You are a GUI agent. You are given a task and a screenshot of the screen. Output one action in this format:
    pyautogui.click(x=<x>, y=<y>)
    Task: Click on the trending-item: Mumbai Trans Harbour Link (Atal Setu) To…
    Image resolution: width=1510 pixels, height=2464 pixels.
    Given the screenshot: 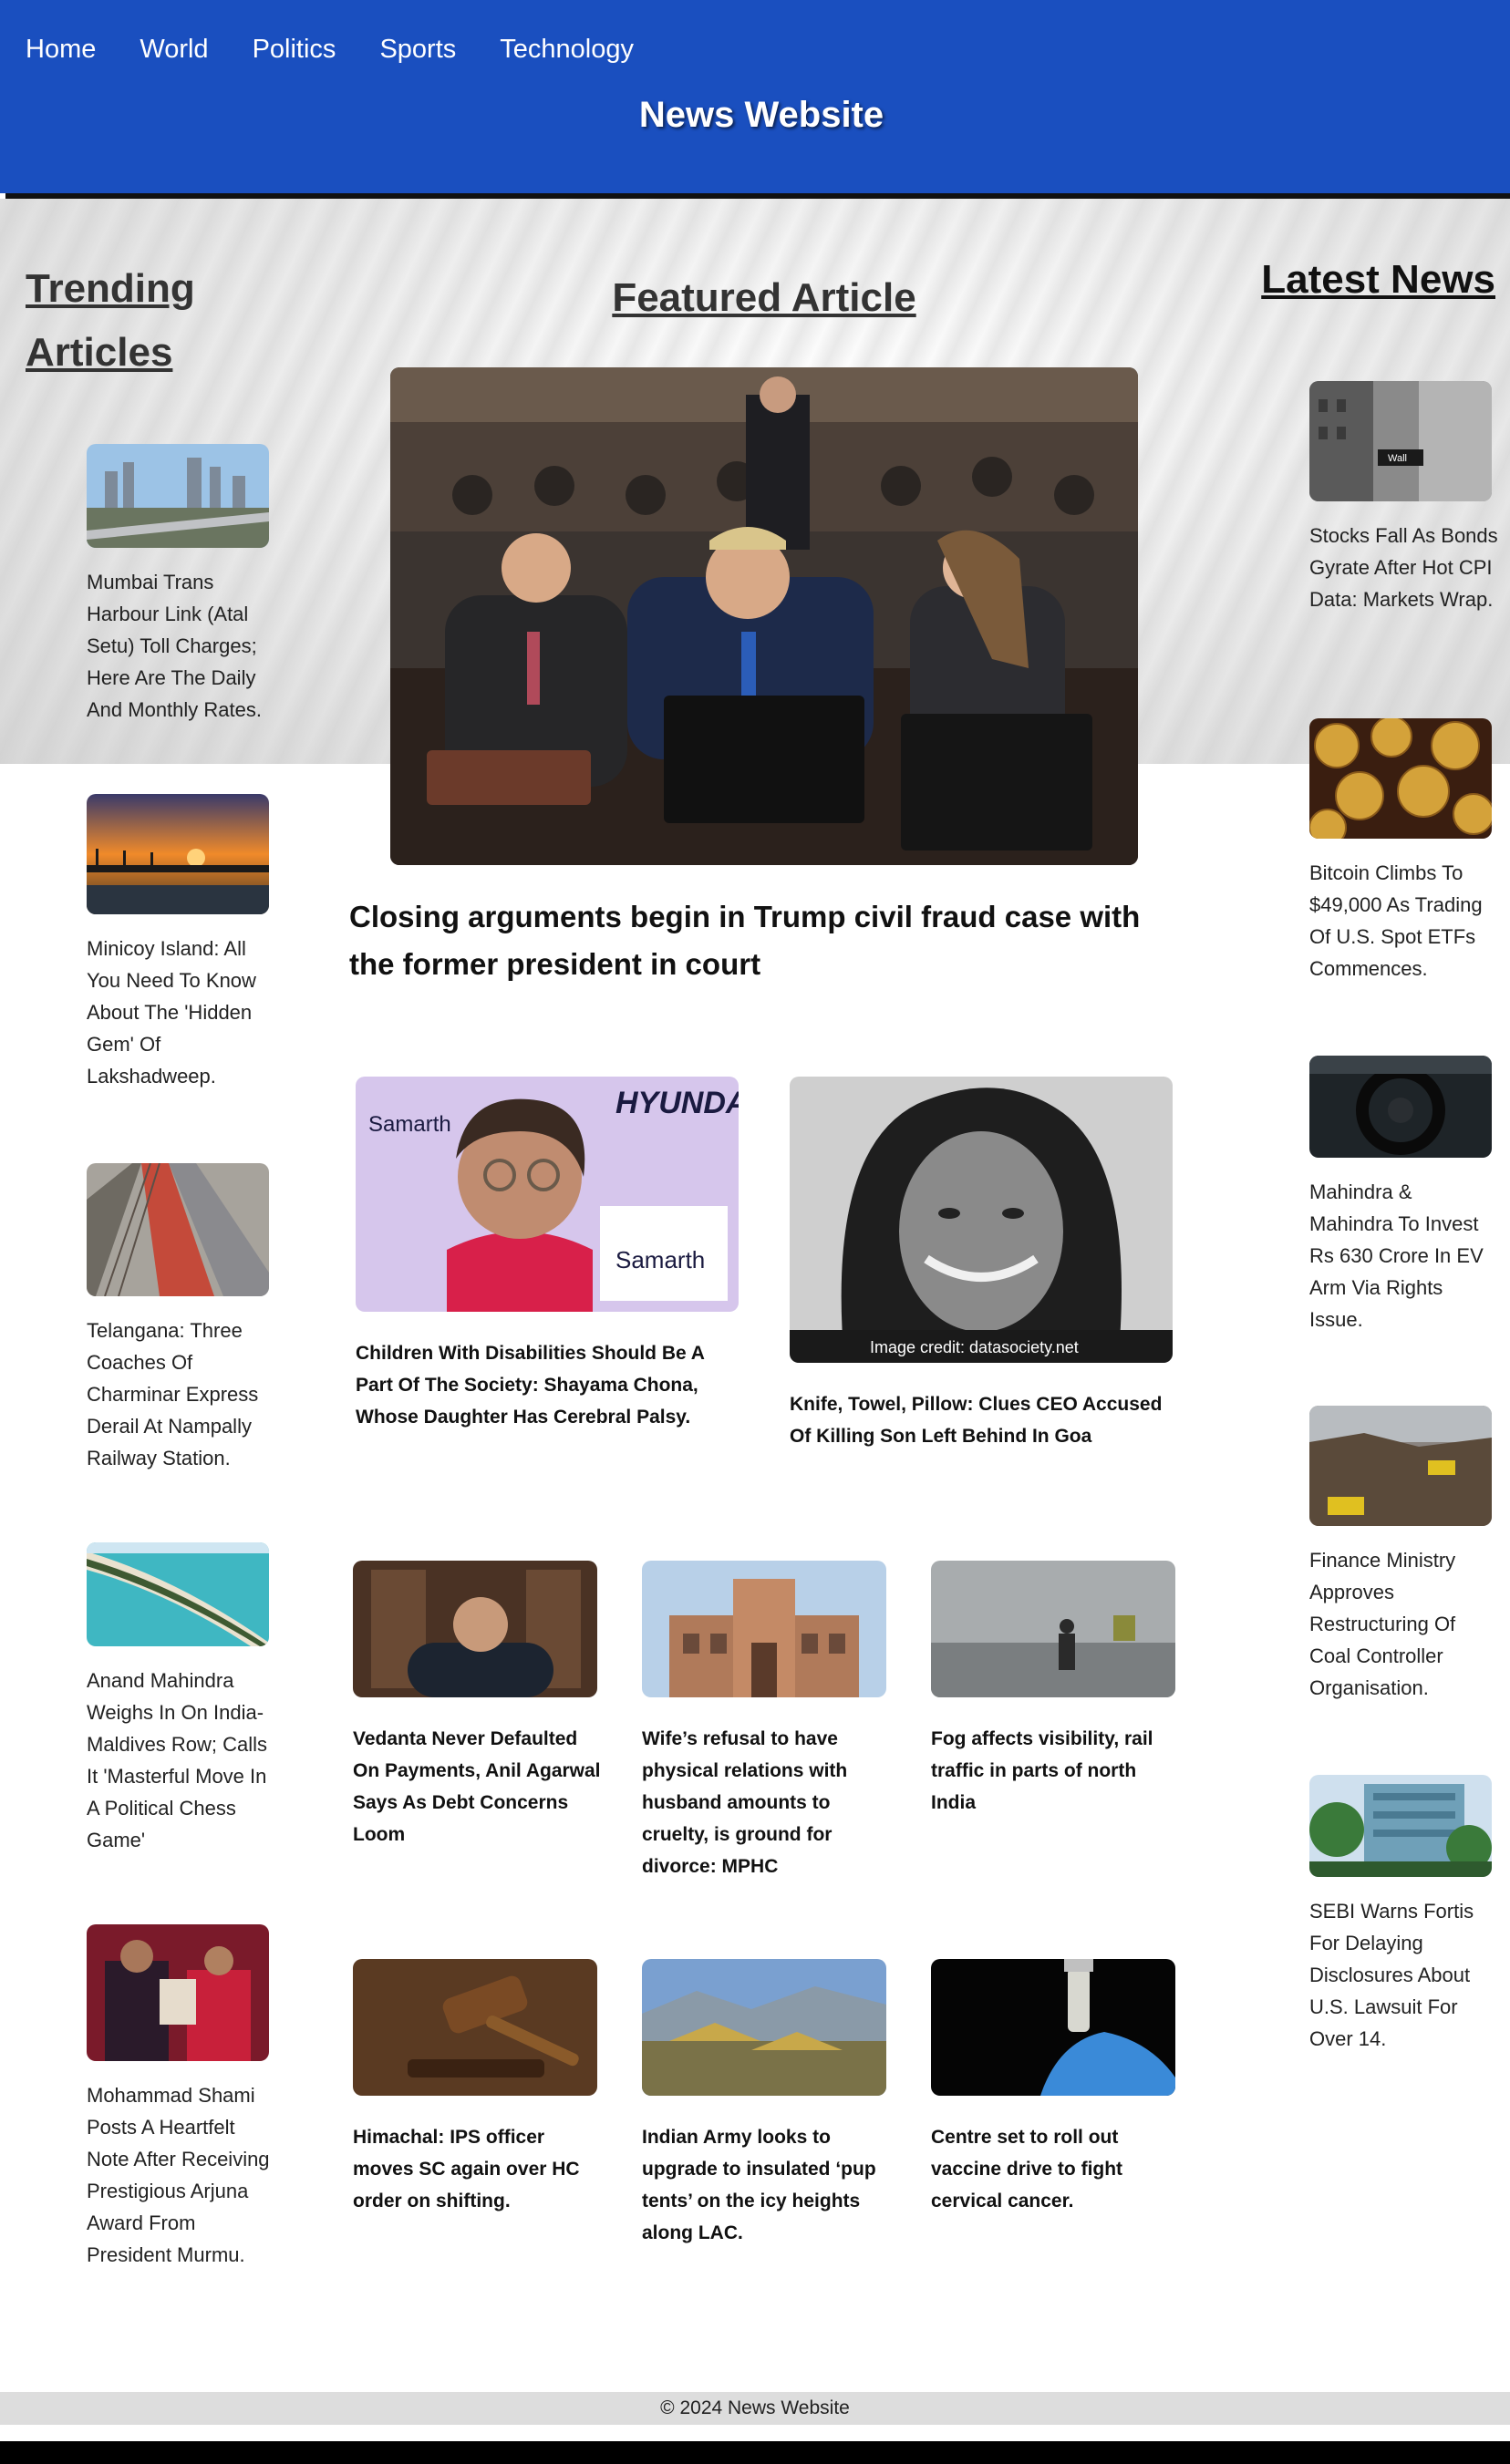 What is the action you would take?
    pyautogui.click(x=182, y=585)
    